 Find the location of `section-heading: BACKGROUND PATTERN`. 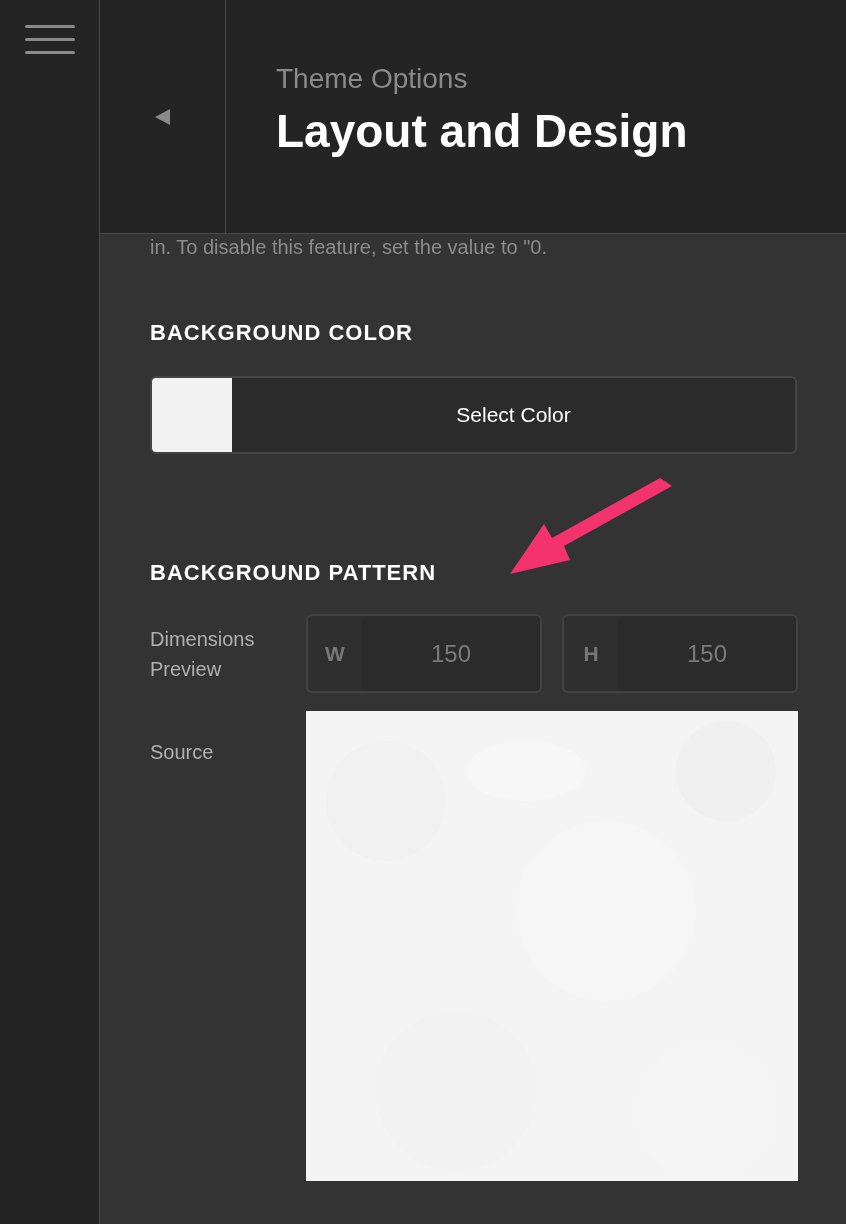

section-heading: BACKGROUND PATTERN is located at coordinates (294, 573).